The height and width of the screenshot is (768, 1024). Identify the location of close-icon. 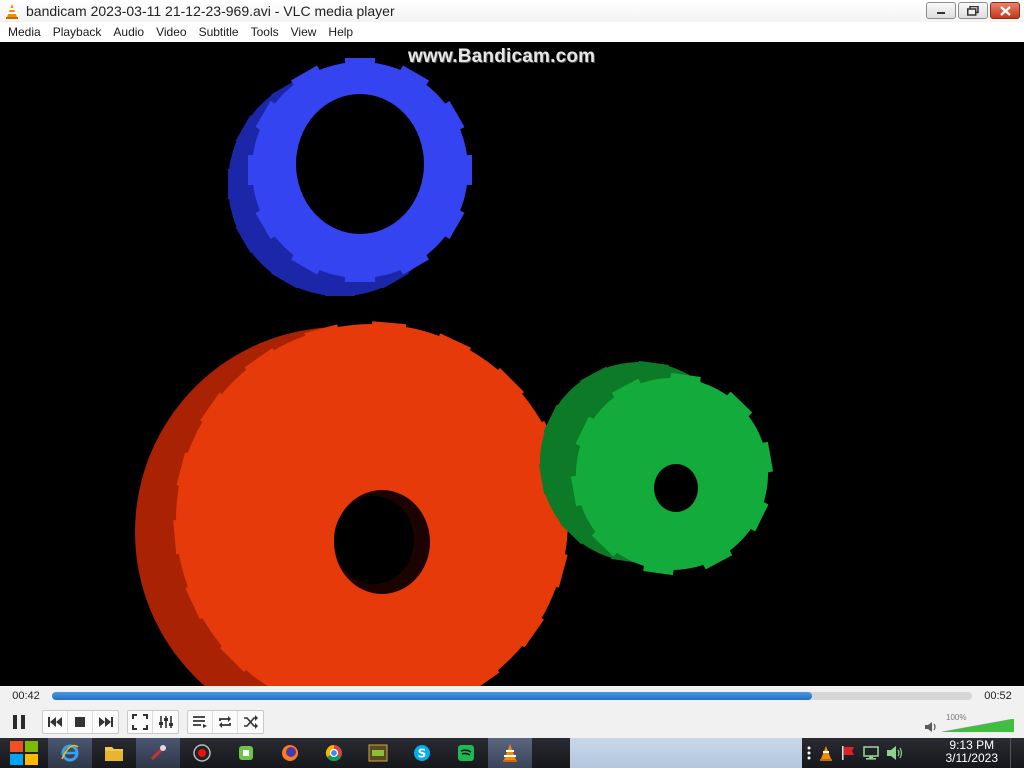
(1005, 10).